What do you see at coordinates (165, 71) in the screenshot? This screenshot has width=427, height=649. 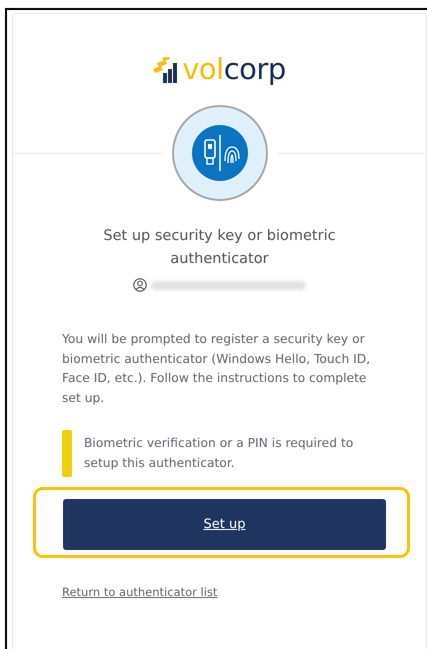 I see `logo-icon` at bounding box center [165, 71].